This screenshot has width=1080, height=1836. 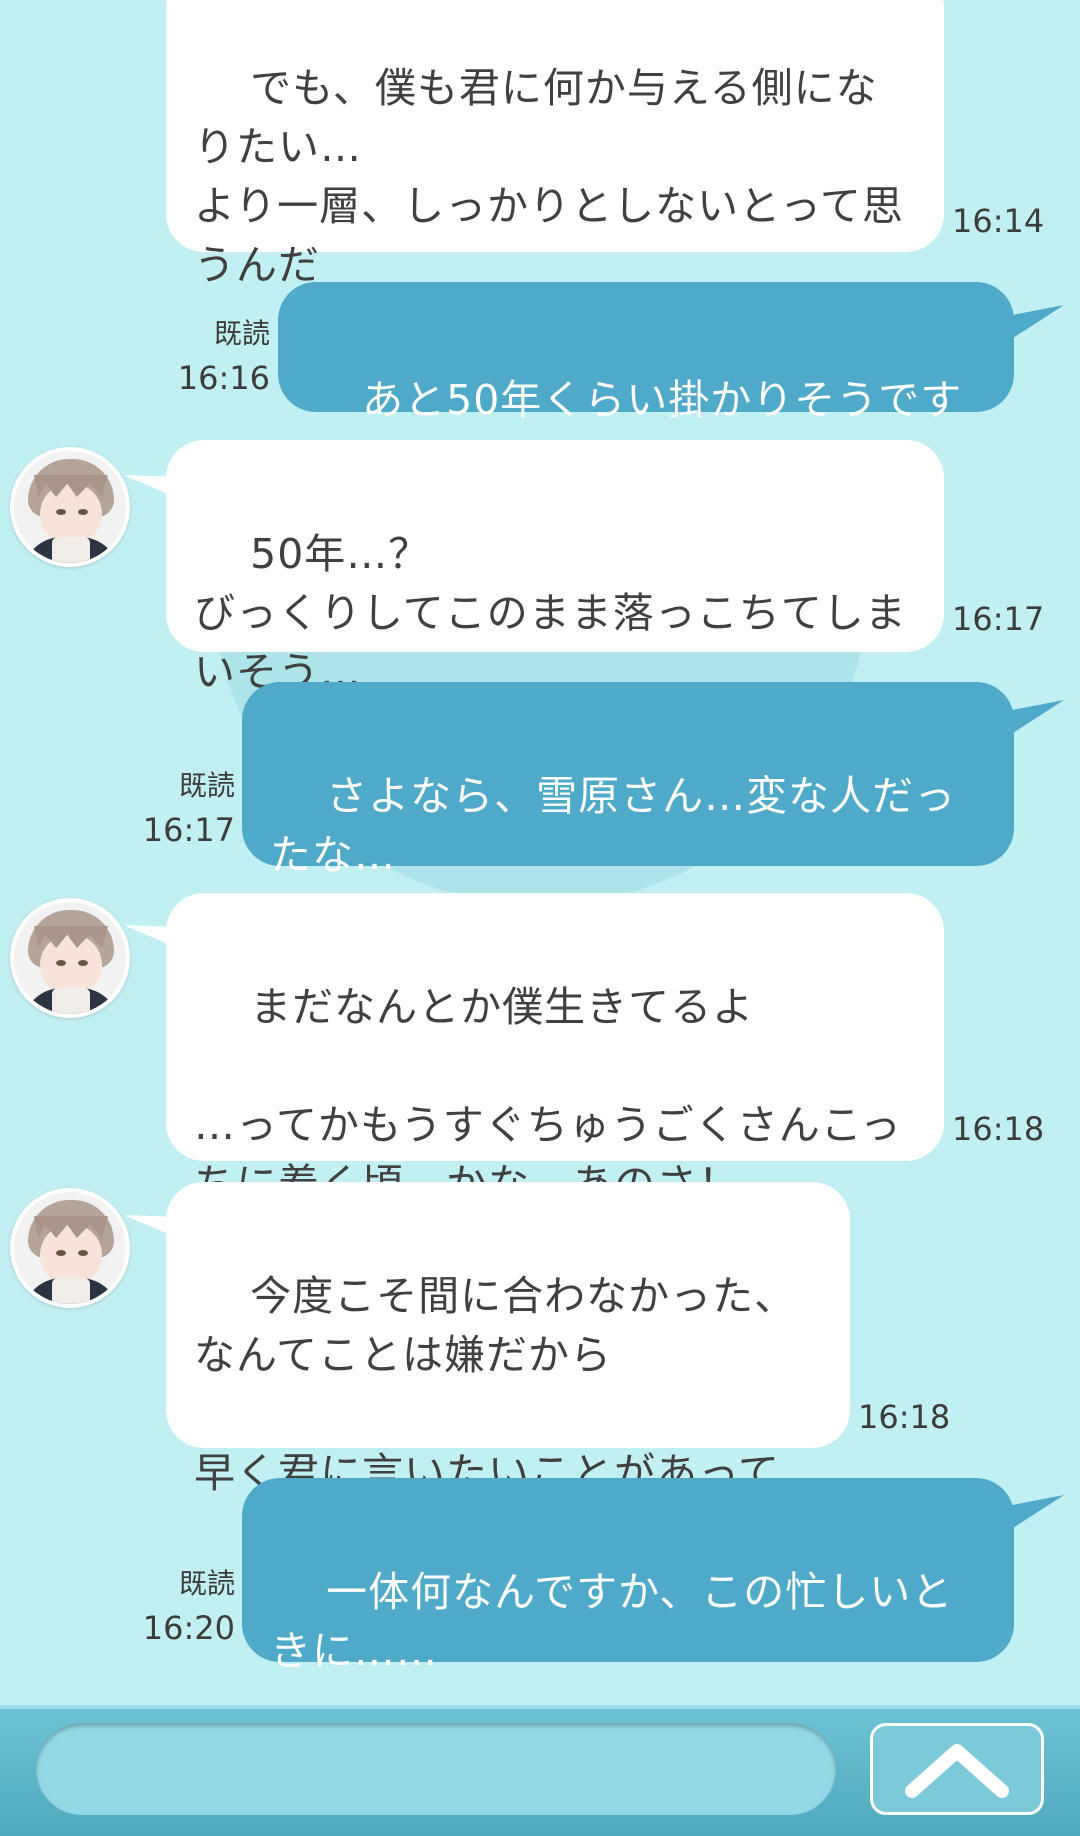 I want to click on message-time: 16:16, so click(x=223, y=378).